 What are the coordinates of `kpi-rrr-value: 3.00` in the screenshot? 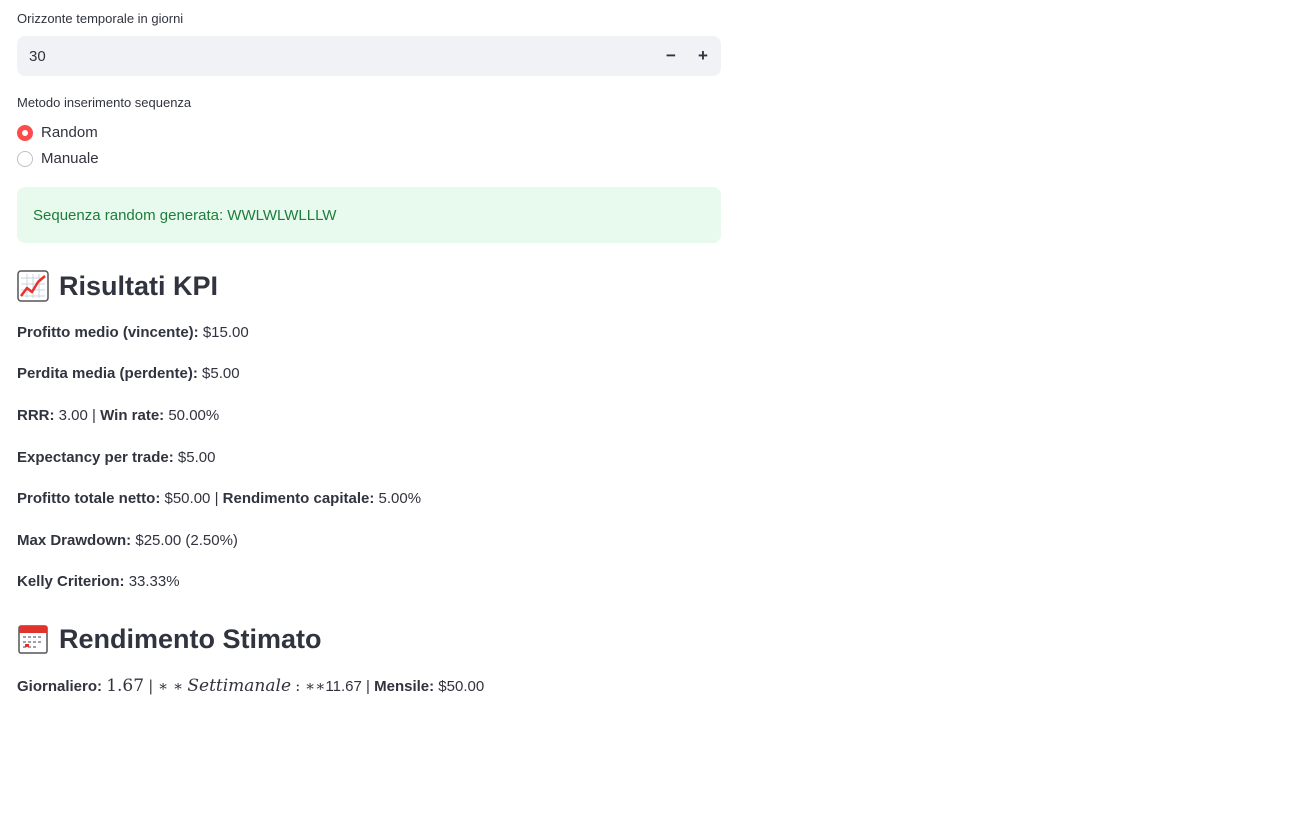 It's located at (73, 415).